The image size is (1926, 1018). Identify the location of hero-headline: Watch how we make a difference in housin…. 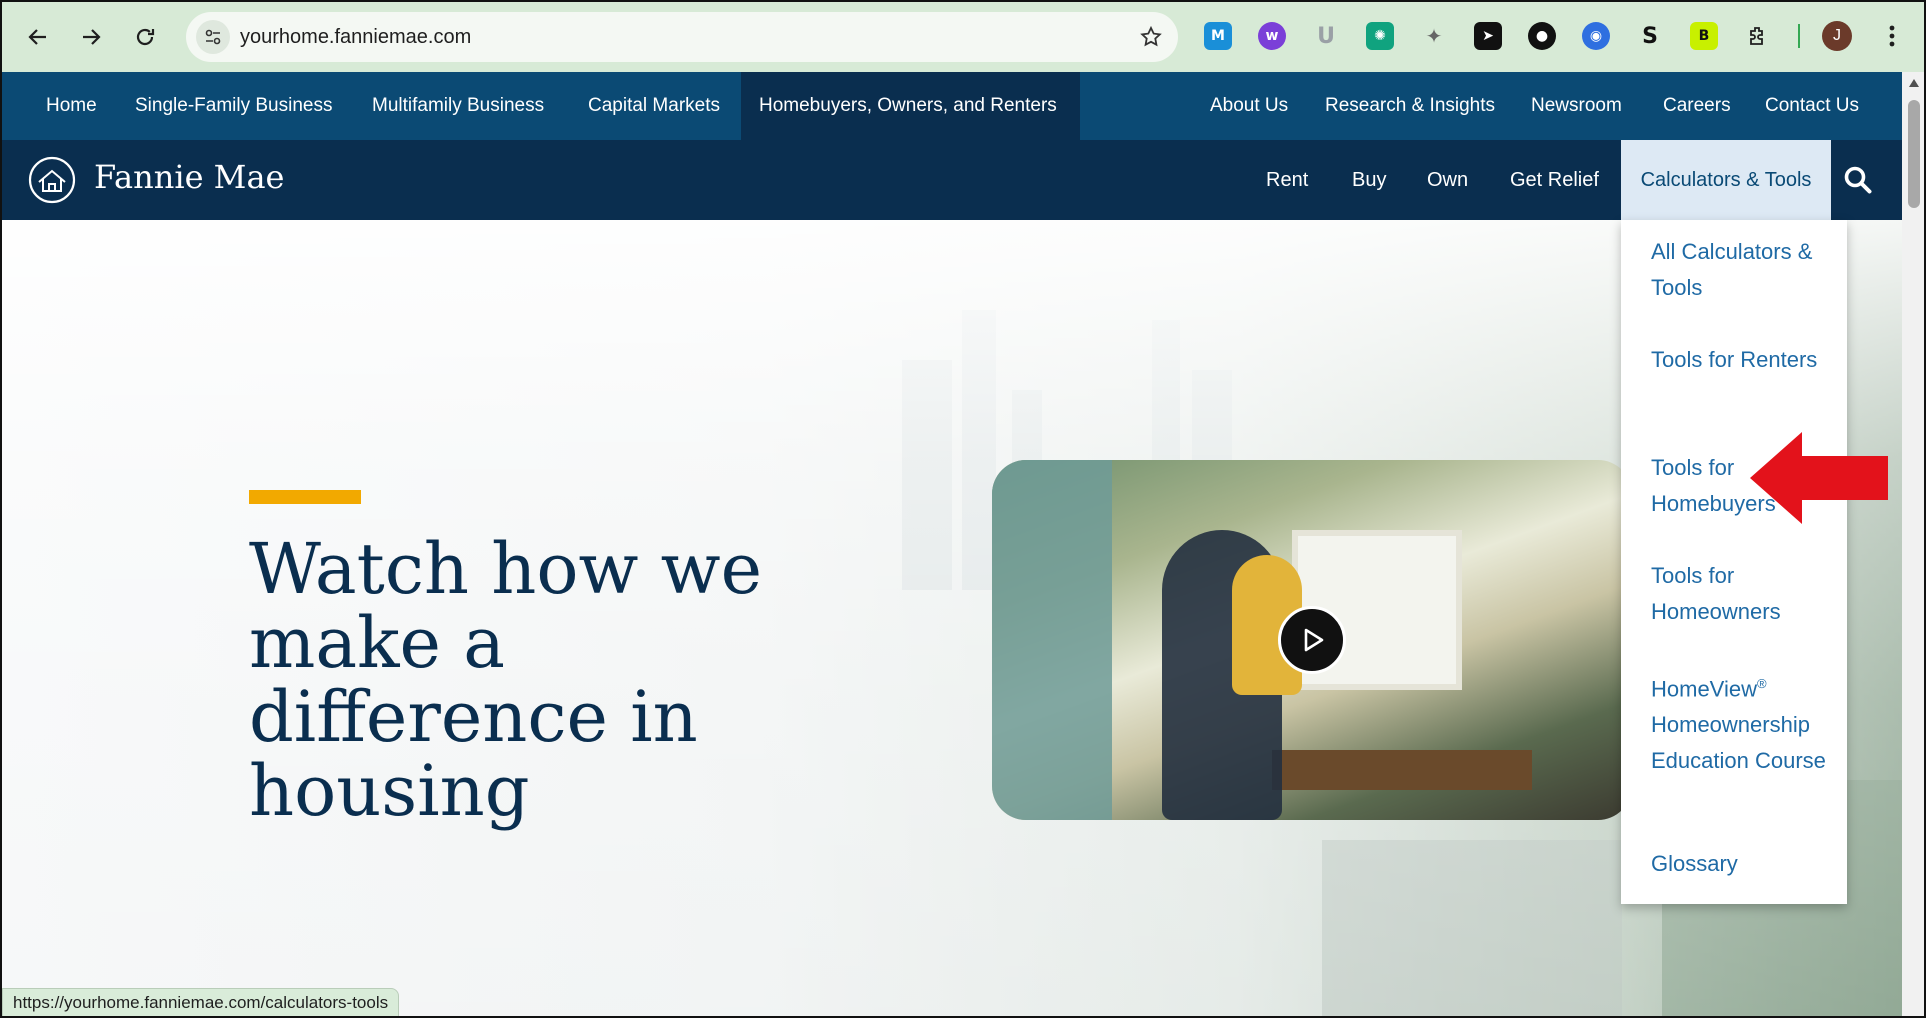
(506, 680).